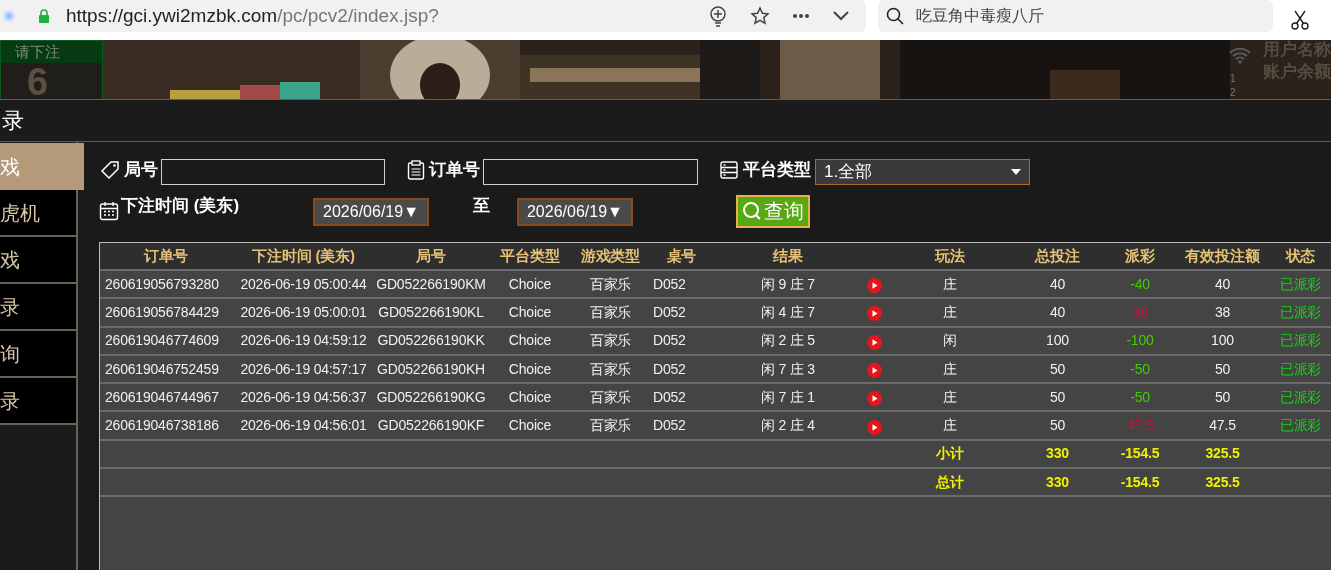 This screenshot has width=1331, height=570. I want to click on add-icon, so click(718, 16).